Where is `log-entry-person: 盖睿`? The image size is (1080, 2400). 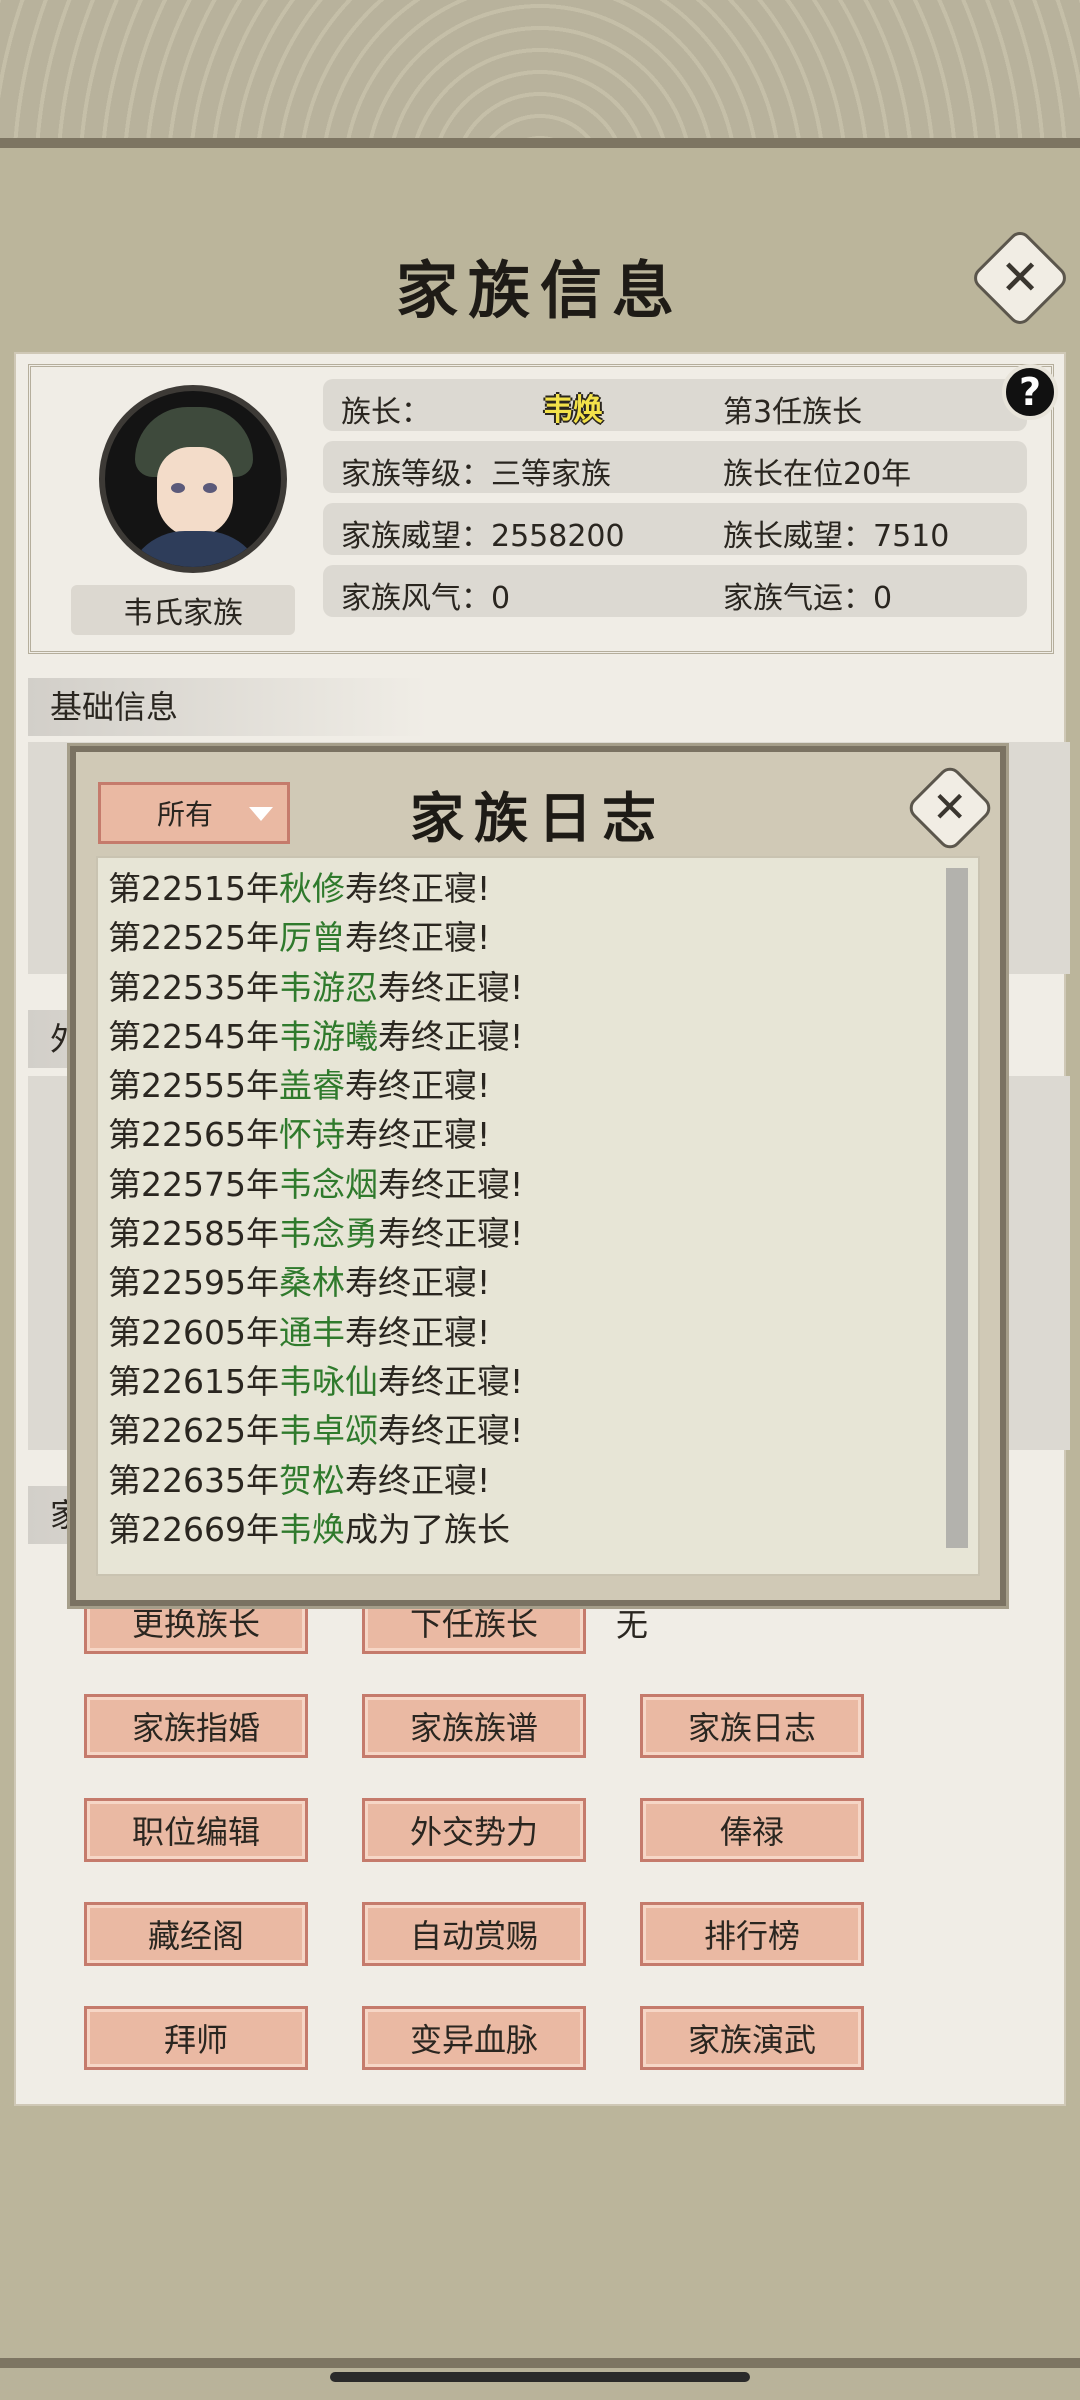
log-entry-person: 盖睿 is located at coordinates (312, 1085).